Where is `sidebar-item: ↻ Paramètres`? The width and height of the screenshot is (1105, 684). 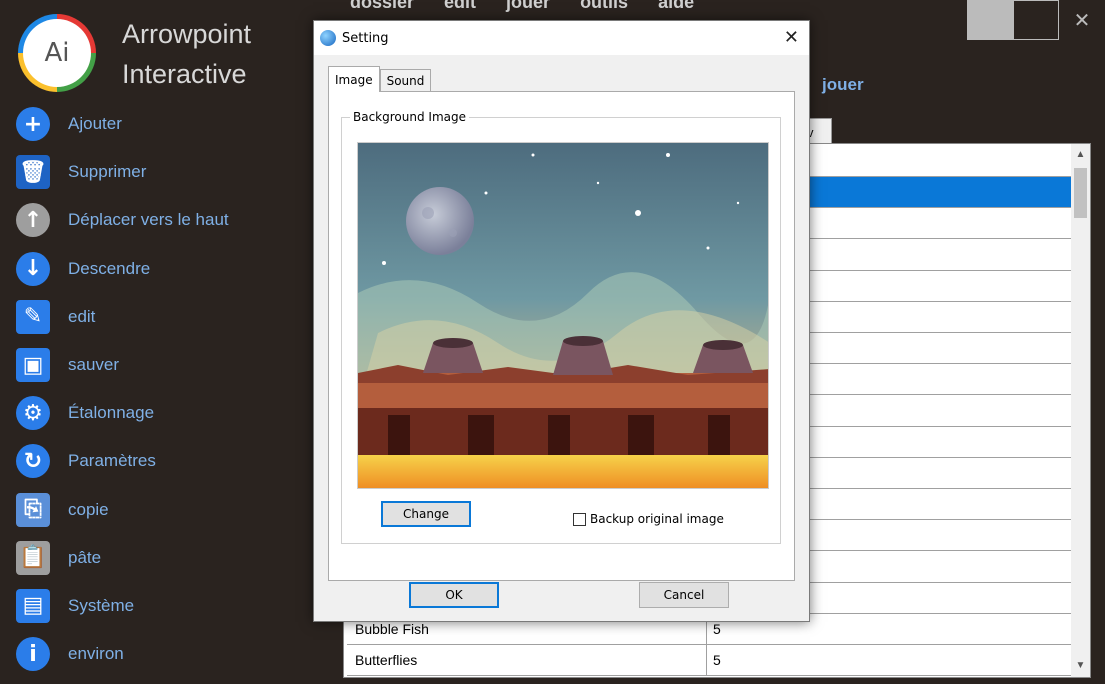
sidebar-item: ↻ Paramètres is located at coordinates (122, 461).